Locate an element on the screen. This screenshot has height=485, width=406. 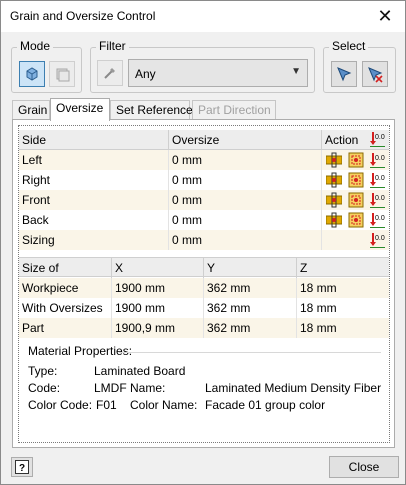
oversize-row-sizing: Sizing 0 mm 0.0 is located at coordinates (204, 240).